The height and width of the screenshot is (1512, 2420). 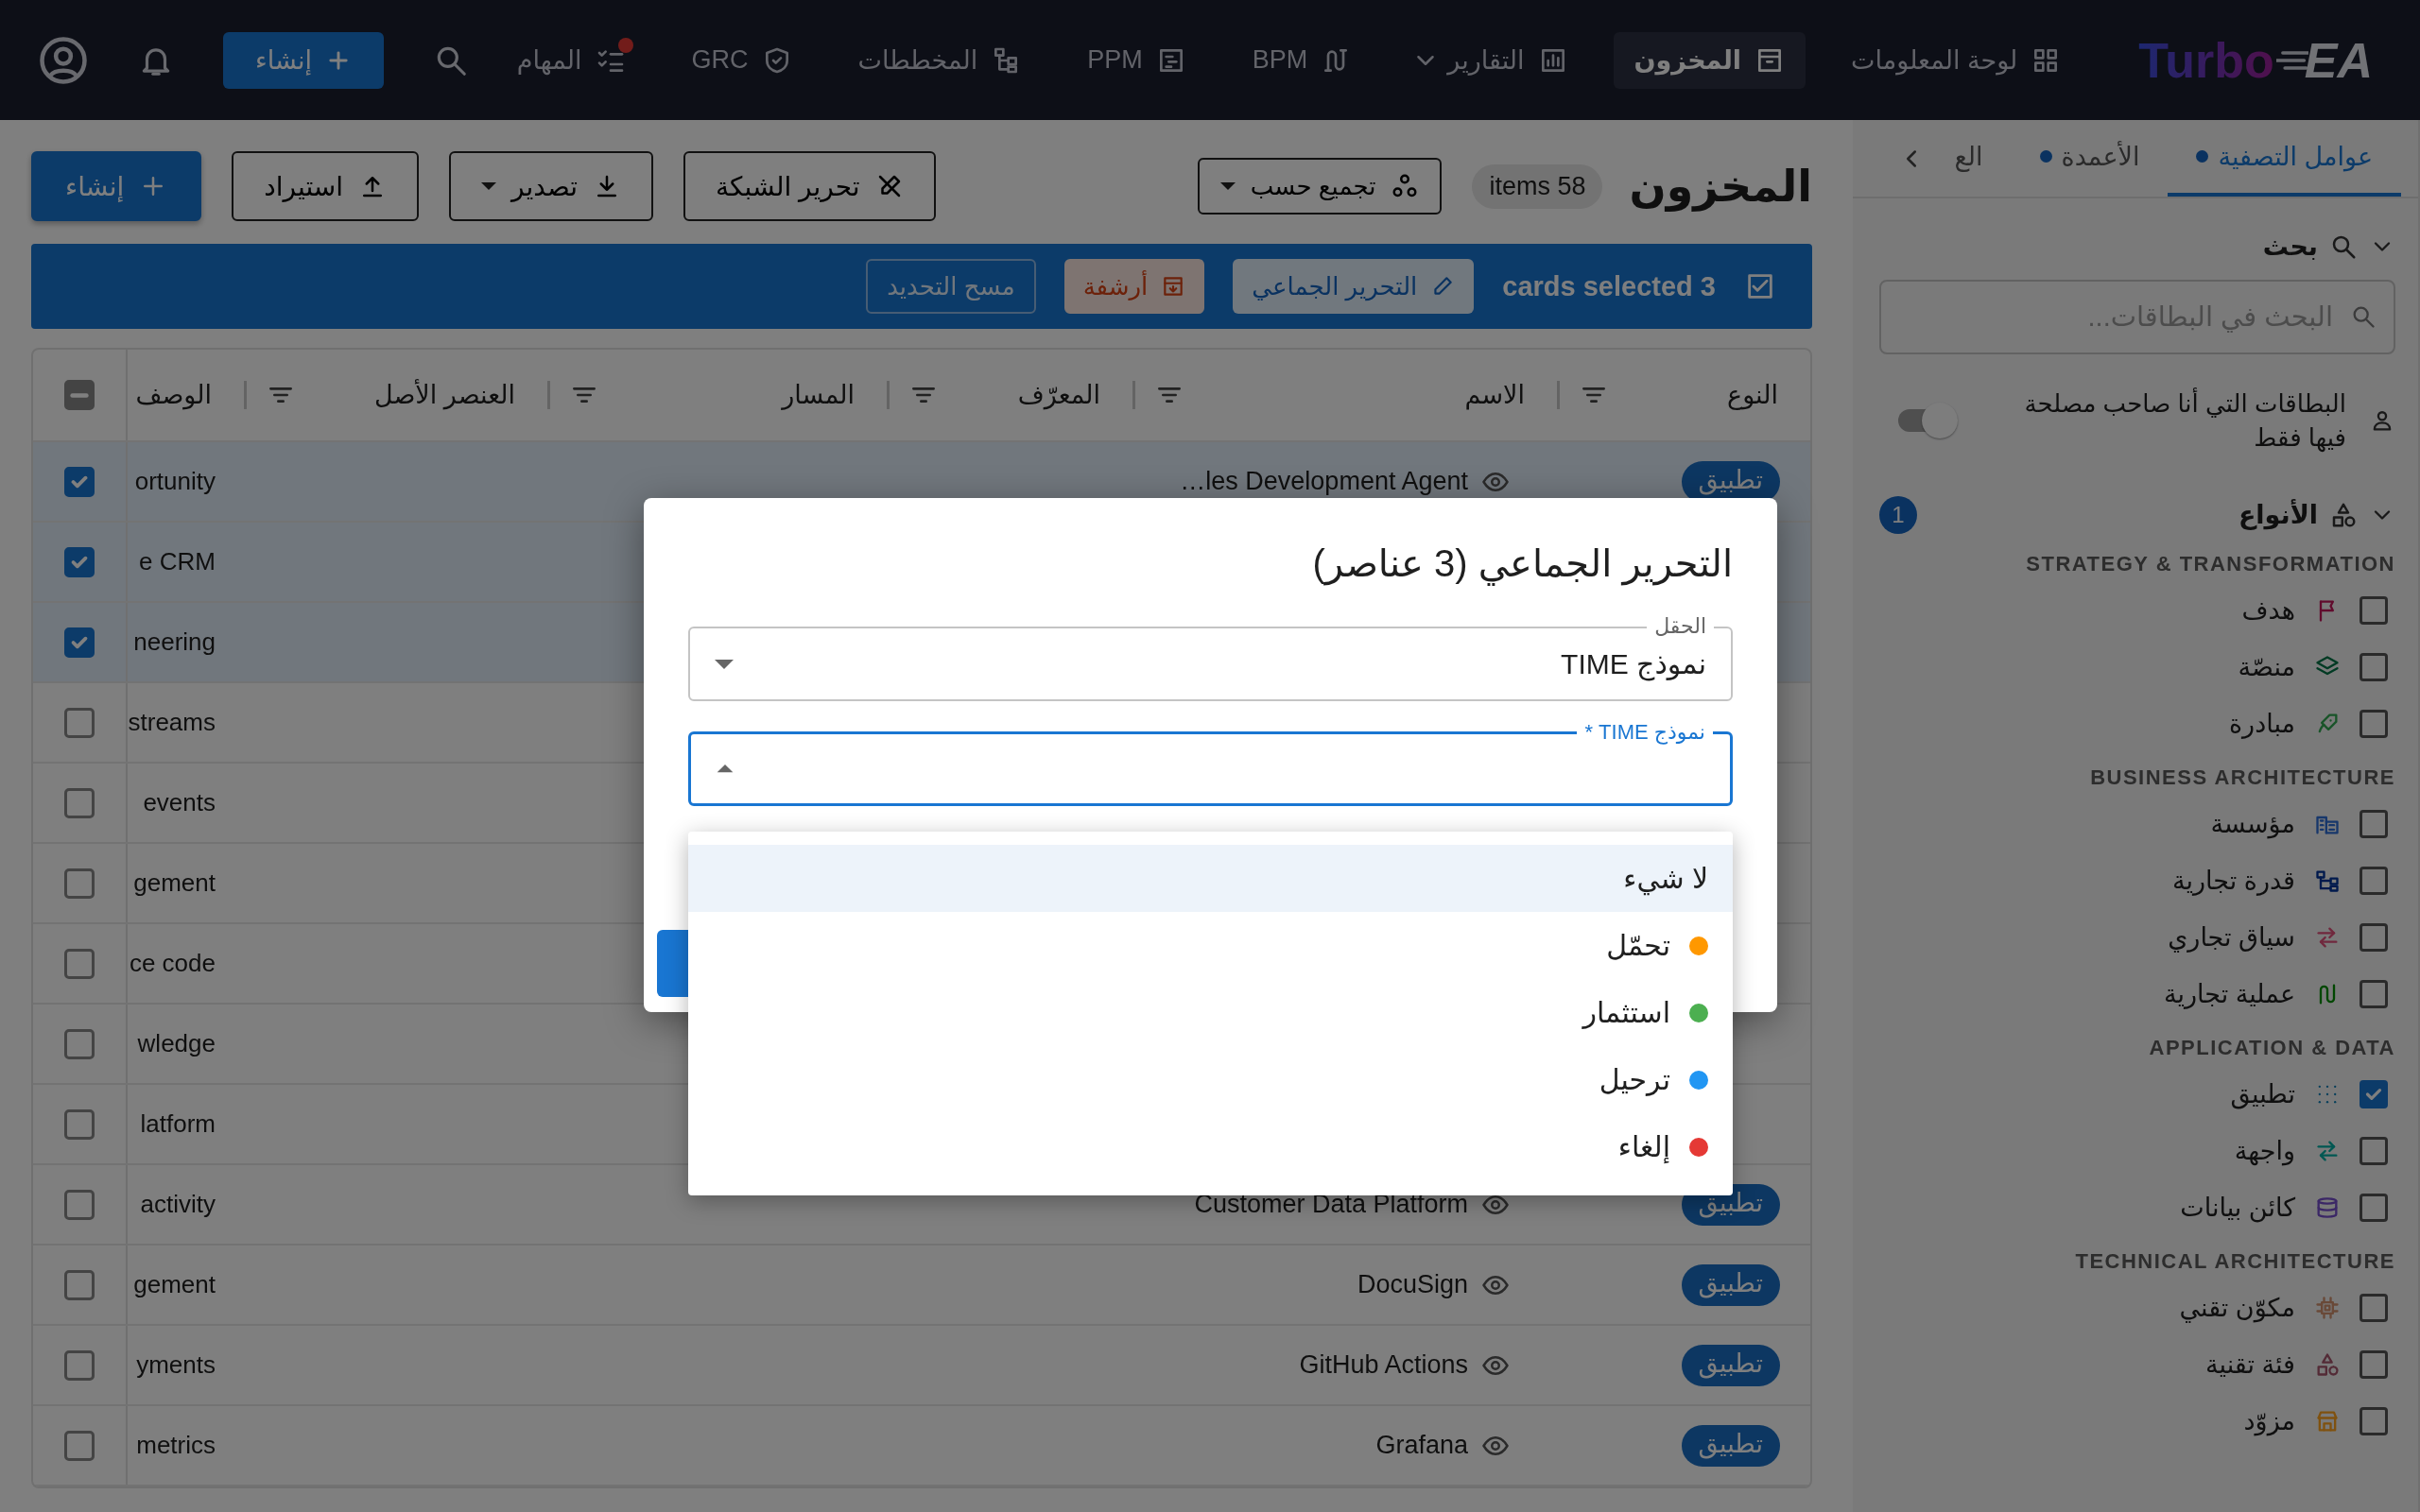 What do you see at coordinates (2210, 563) in the screenshot?
I see `group-heading: STRATEGY & TRANSFORMATION` at bounding box center [2210, 563].